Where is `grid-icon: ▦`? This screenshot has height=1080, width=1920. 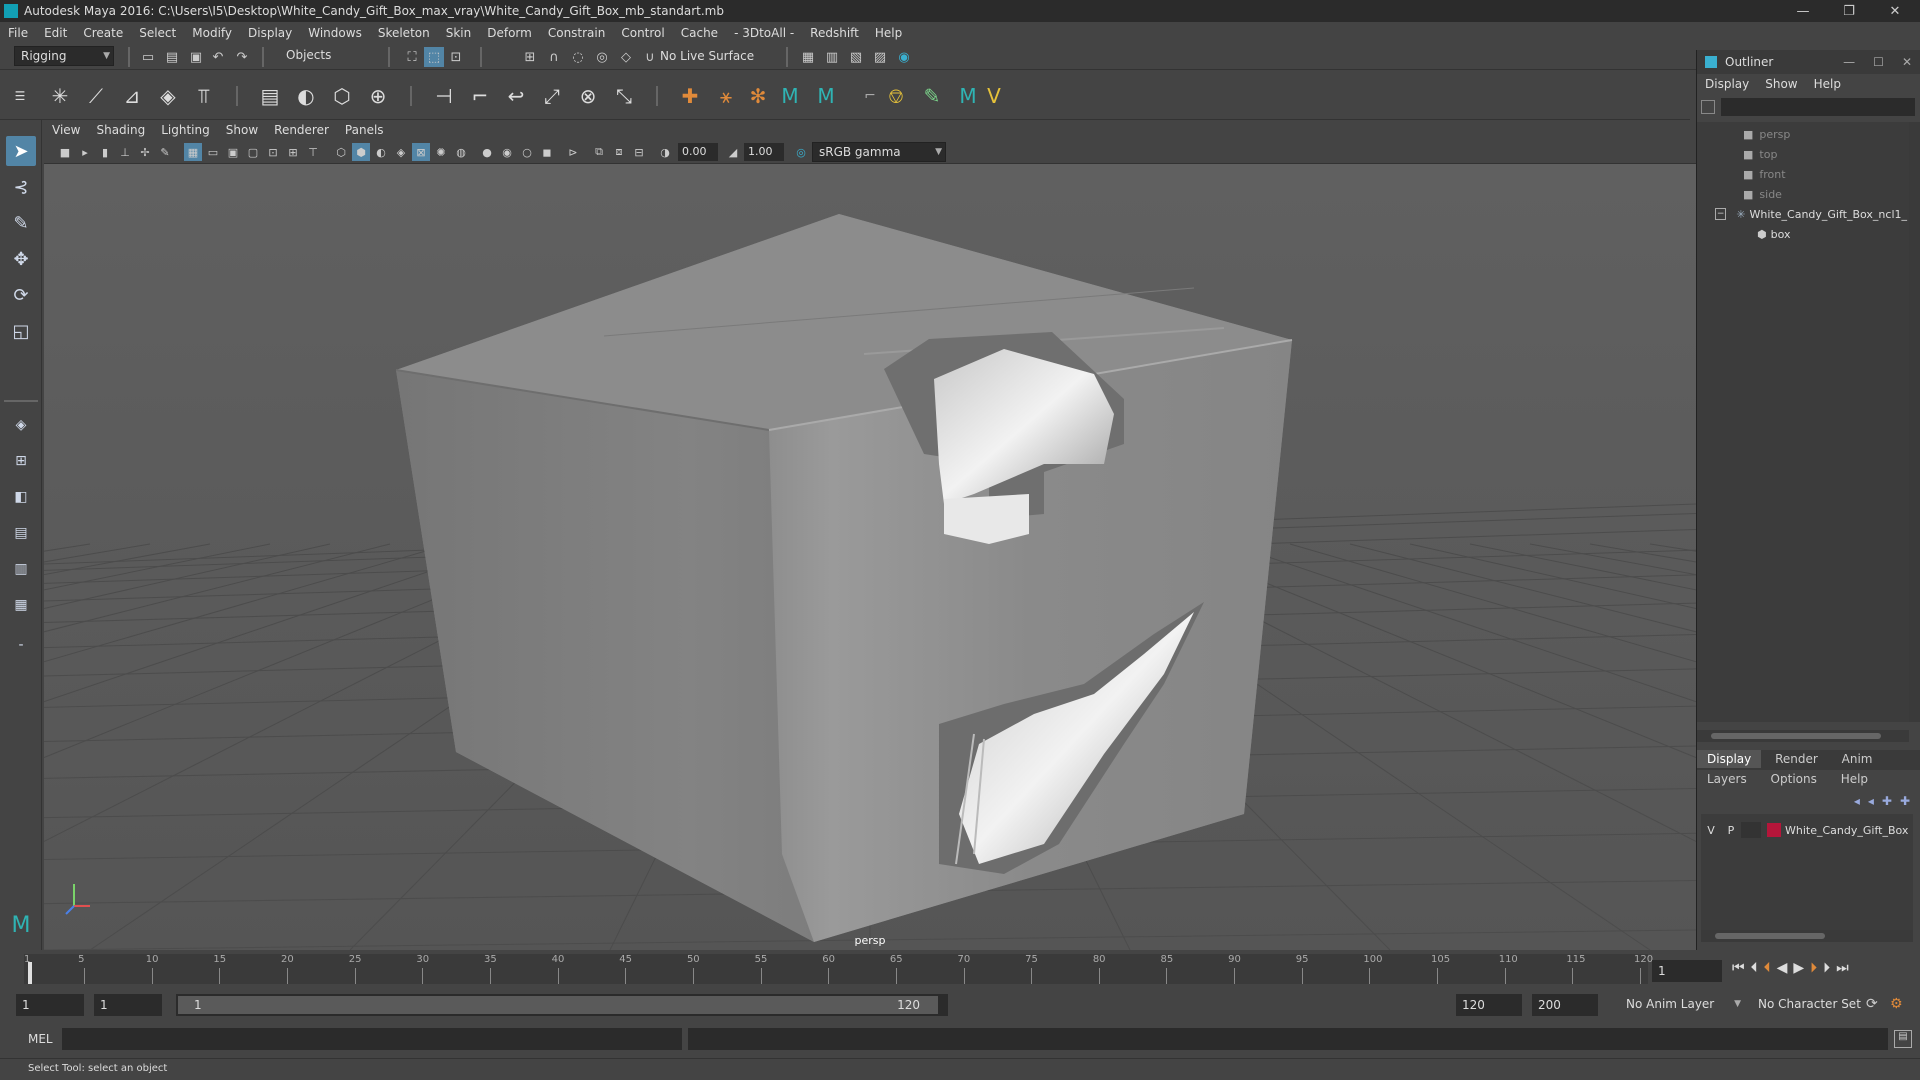
grid-icon: ▦ is located at coordinates (193, 152).